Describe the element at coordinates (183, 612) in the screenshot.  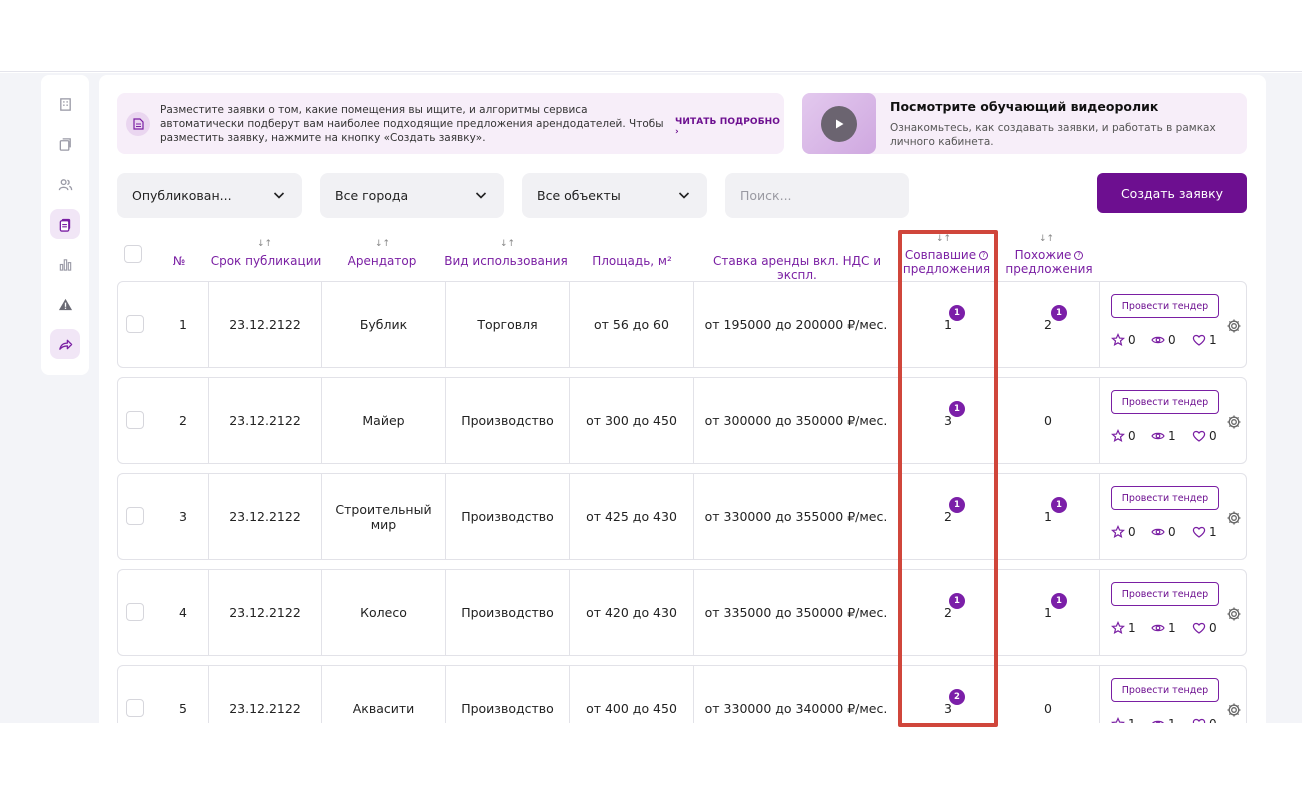
I see `cell-num: 4` at that location.